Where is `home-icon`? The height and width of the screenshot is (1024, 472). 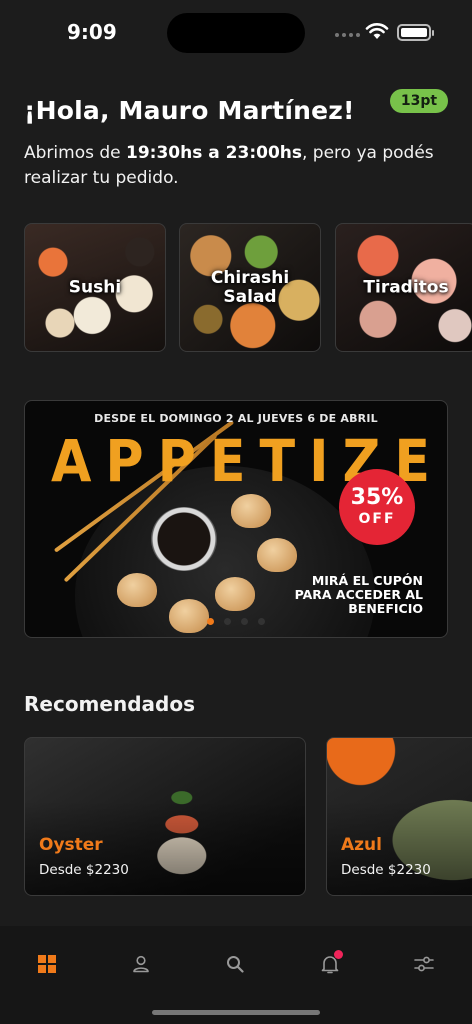
home-icon is located at coordinates (47, 964).